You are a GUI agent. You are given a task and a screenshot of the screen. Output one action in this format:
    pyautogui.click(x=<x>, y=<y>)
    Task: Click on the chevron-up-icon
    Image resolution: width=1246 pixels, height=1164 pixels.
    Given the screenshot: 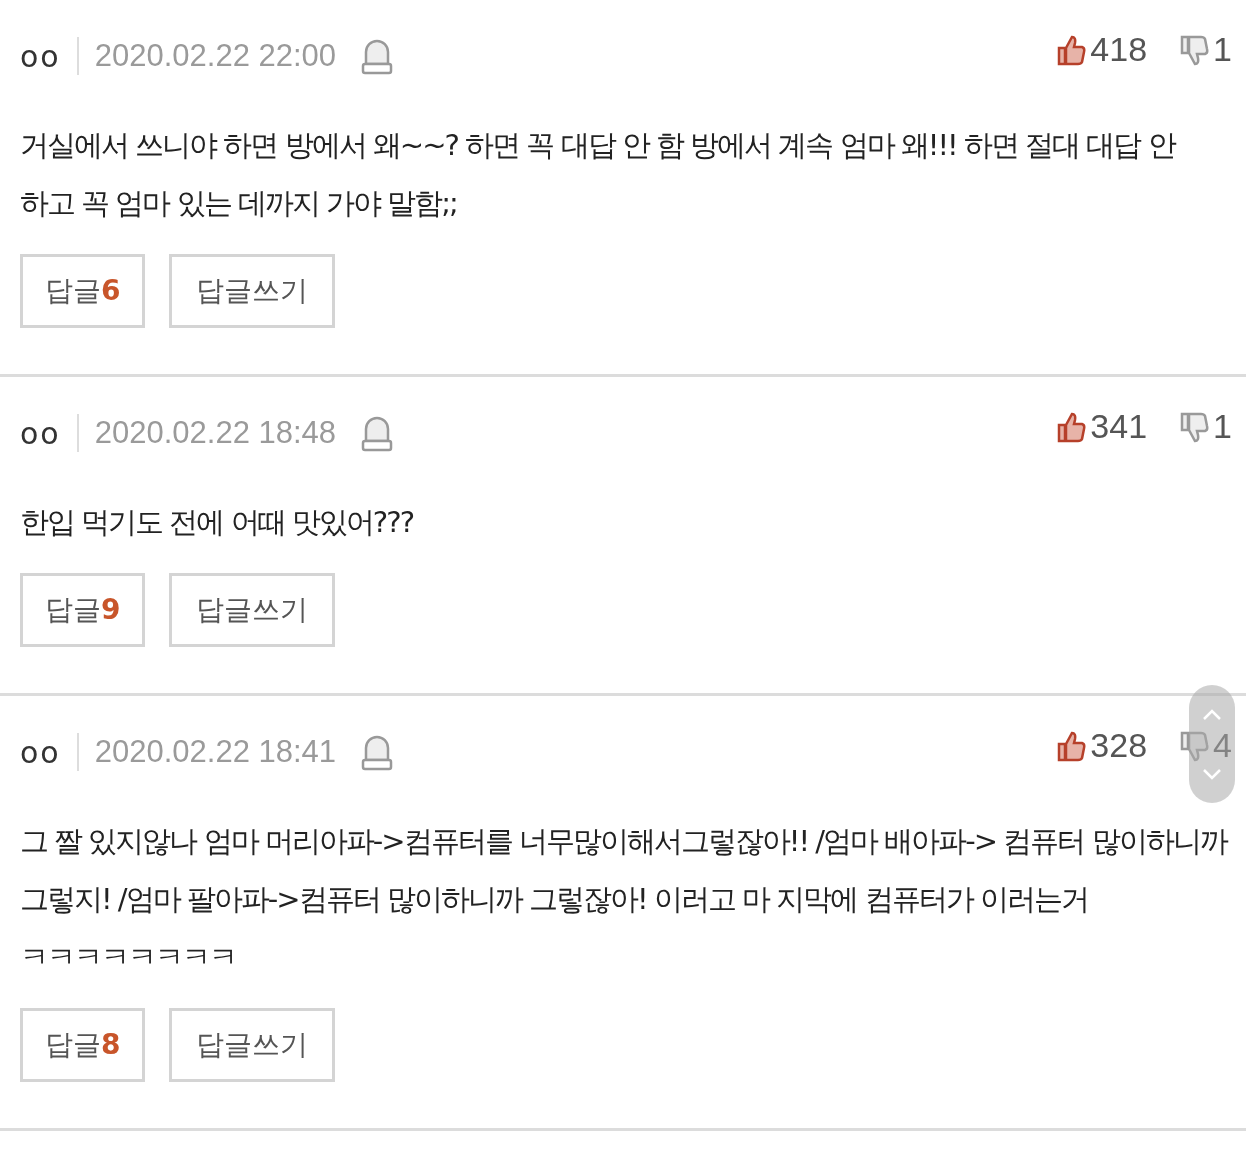 What is the action you would take?
    pyautogui.click(x=1212, y=714)
    